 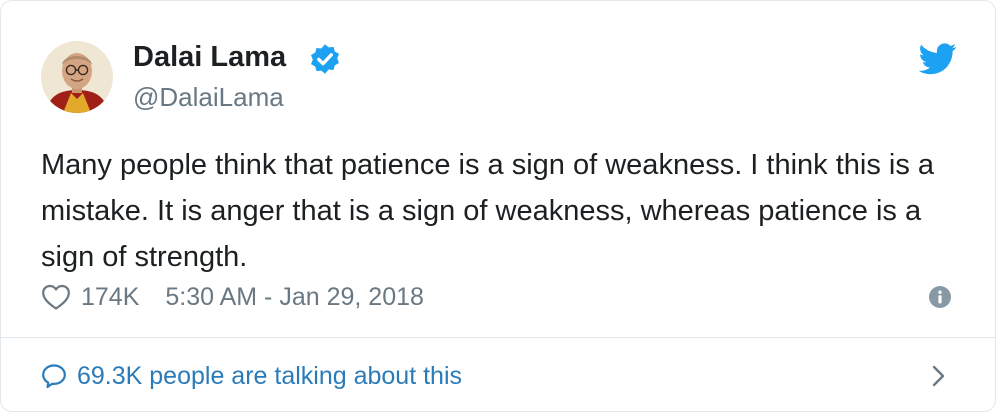 What do you see at coordinates (498, 337) in the screenshot?
I see `divider` at bounding box center [498, 337].